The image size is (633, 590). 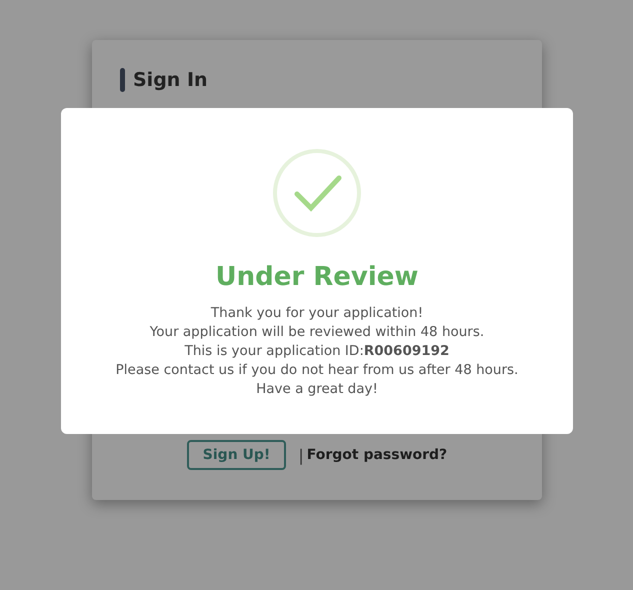 I want to click on message-line: Your application will be reviewed within 48 hours., so click(x=317, y=332).